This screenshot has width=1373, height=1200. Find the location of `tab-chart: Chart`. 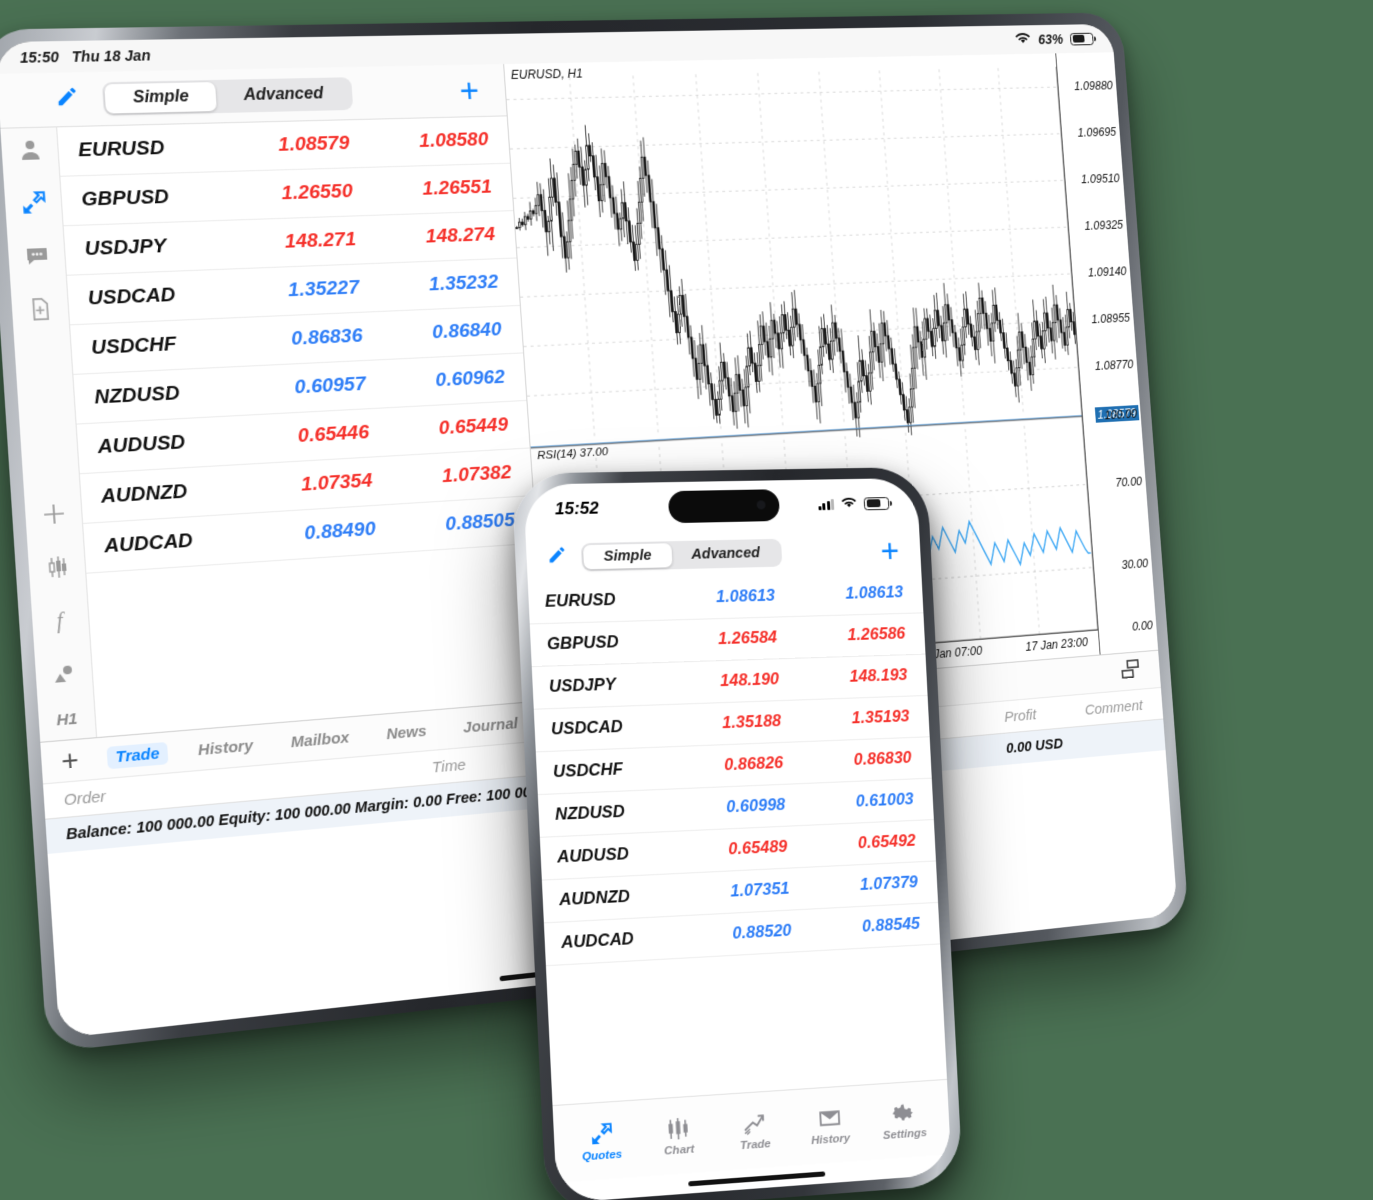

tab-chart: Chart is located at coordinates (678, 1135).